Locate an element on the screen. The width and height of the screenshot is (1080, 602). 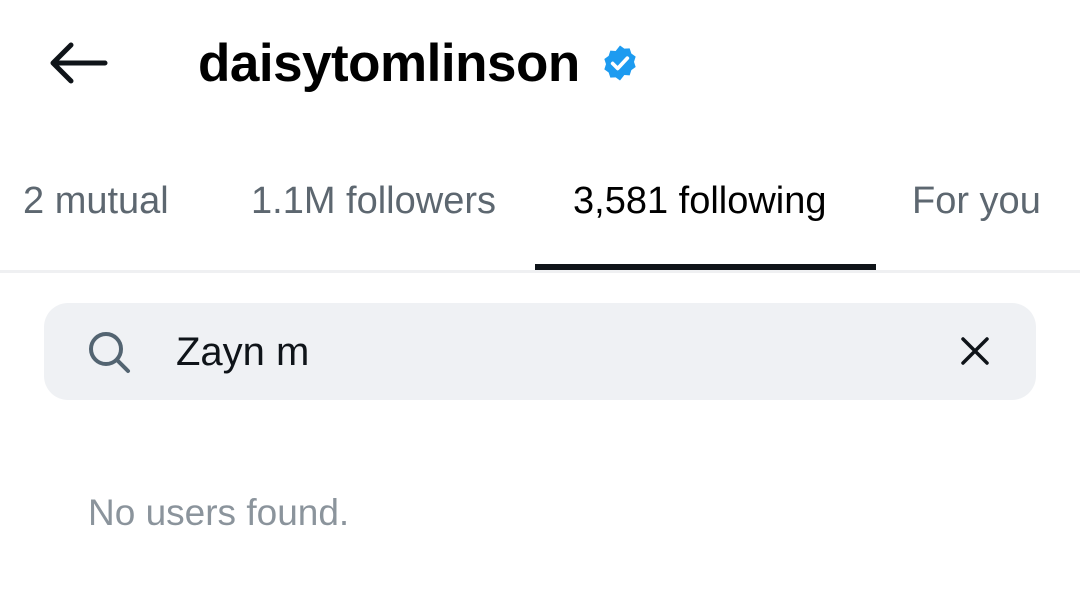
header-title-group: daisytomlinson is located at coordinates (419, 63).